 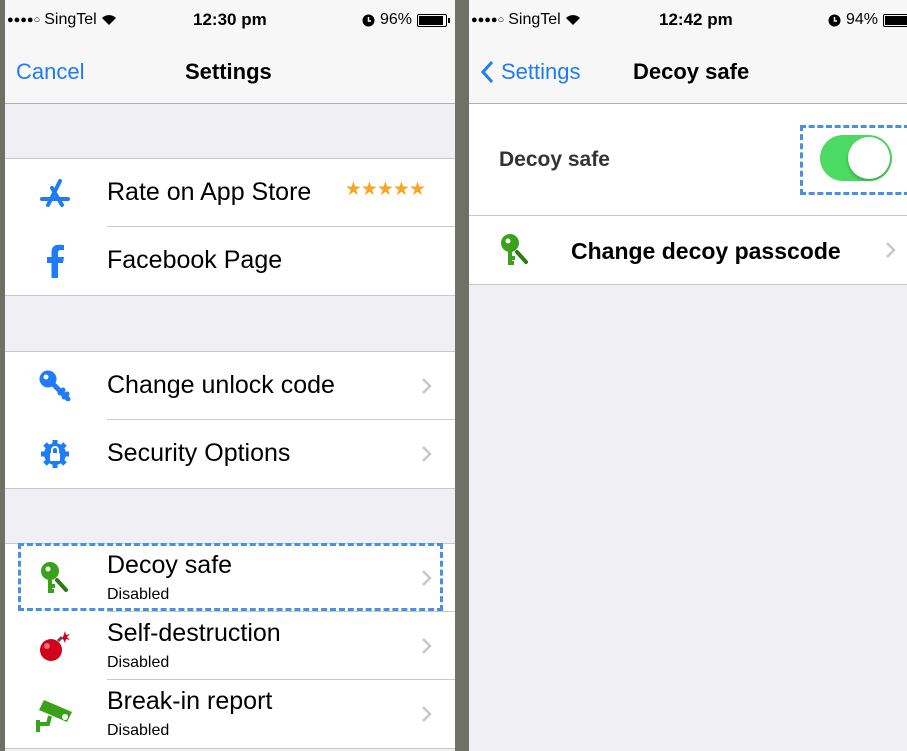 What do you see at coordinates (194, 633) in the screenshot?
I see `self-destruction-label: Self-destruction` at bounding box center [194, 633].